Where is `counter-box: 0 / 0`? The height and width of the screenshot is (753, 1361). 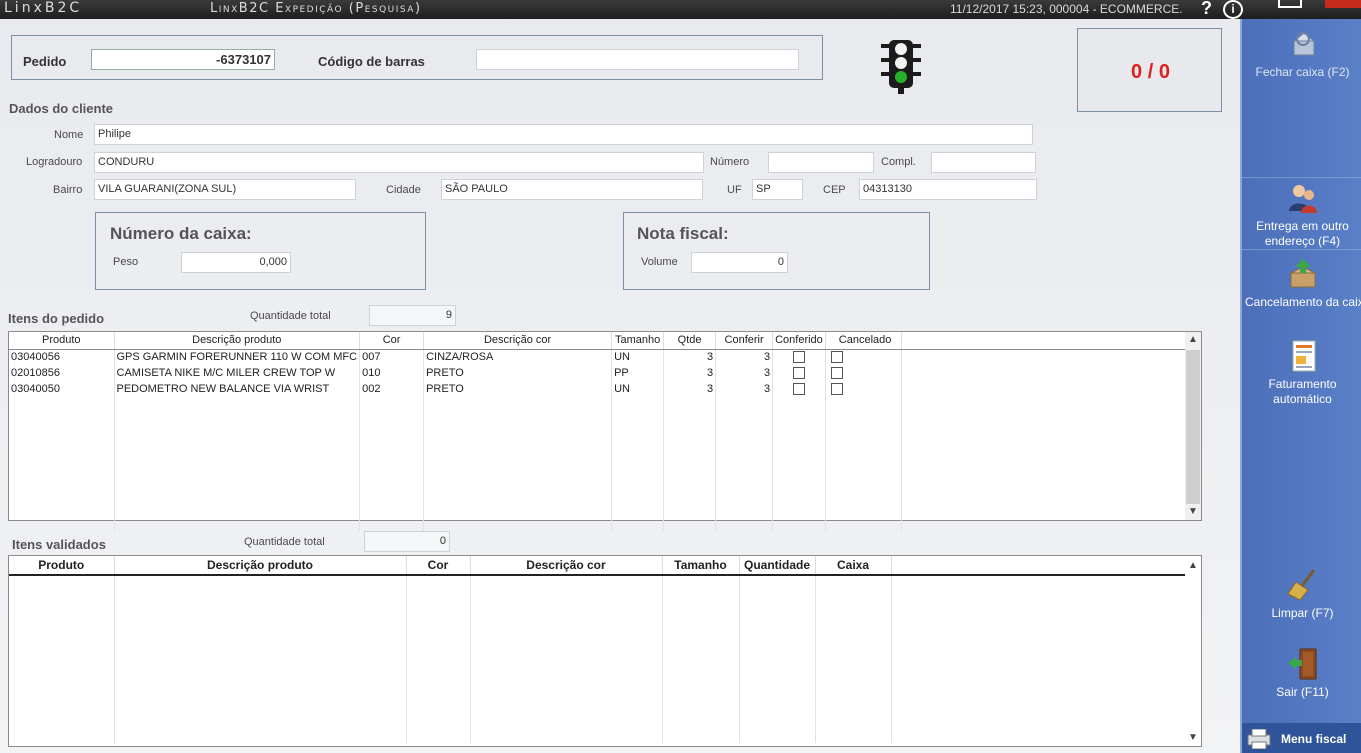 counter-box: 0 / 0 is located at coordinates (1149, 70).